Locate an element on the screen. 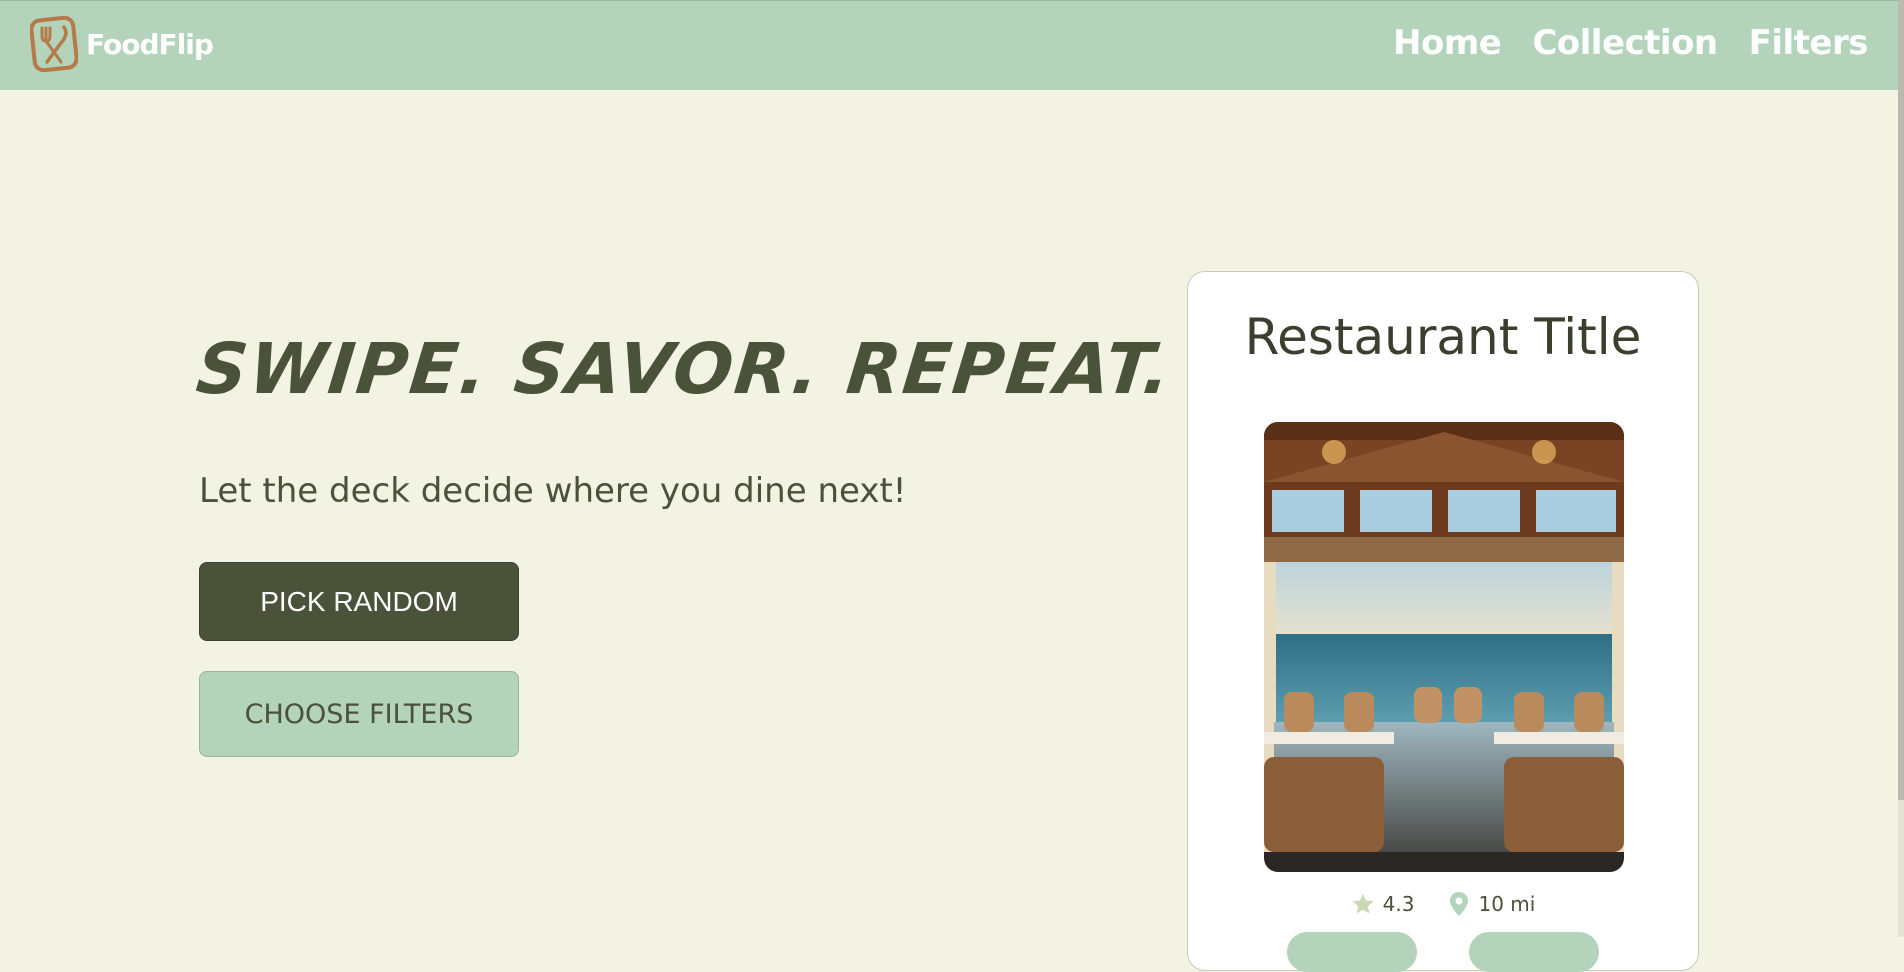 The height and width of the screenshot is (972, 1904). scrollbar-track is located at coordinates (1901, 468).